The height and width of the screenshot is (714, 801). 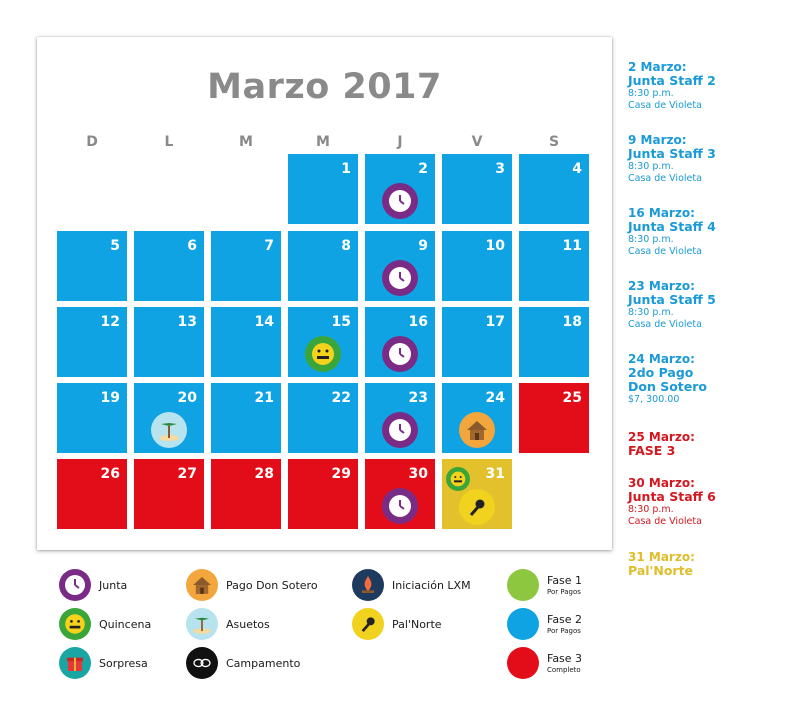 I want to click on weekday-sunday: D, so click(x=92, y=142).